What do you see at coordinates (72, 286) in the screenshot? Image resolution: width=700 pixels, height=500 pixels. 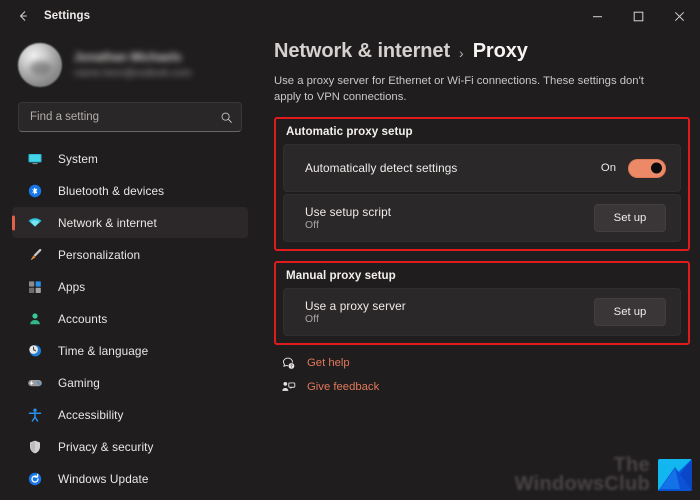 I see `sidebar-item-label: Apps` at bounding box center [72, 286].